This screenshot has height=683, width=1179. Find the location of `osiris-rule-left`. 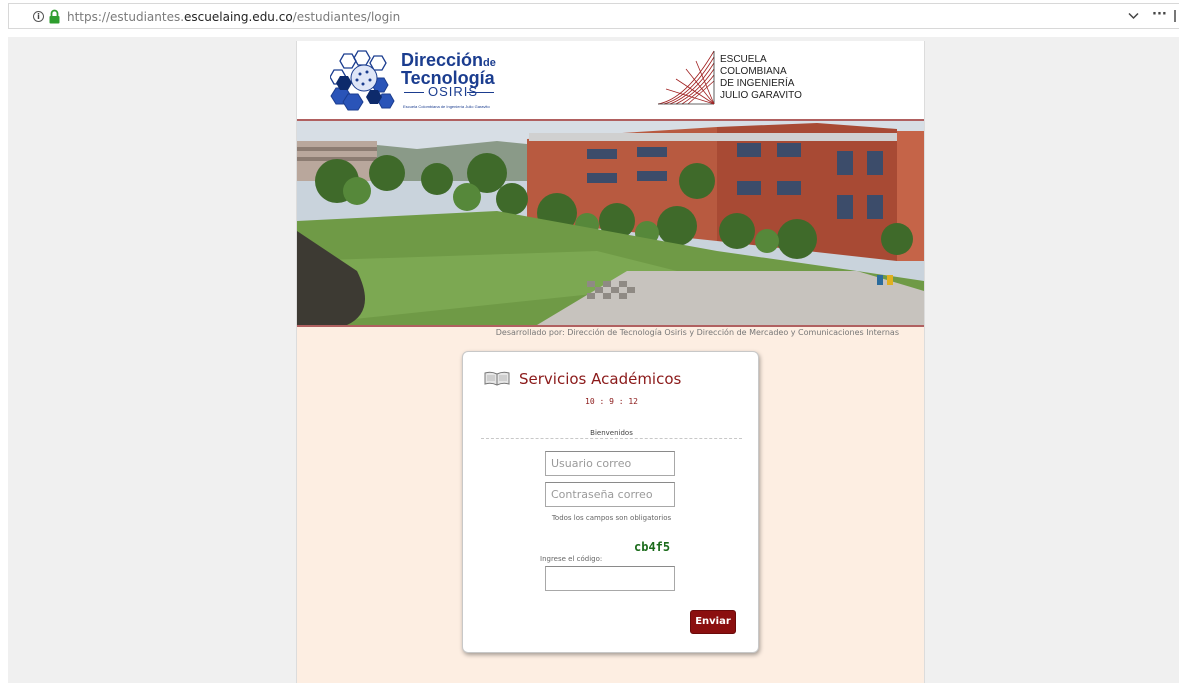

osiris-rule-left is located at coordinates (414, 92).